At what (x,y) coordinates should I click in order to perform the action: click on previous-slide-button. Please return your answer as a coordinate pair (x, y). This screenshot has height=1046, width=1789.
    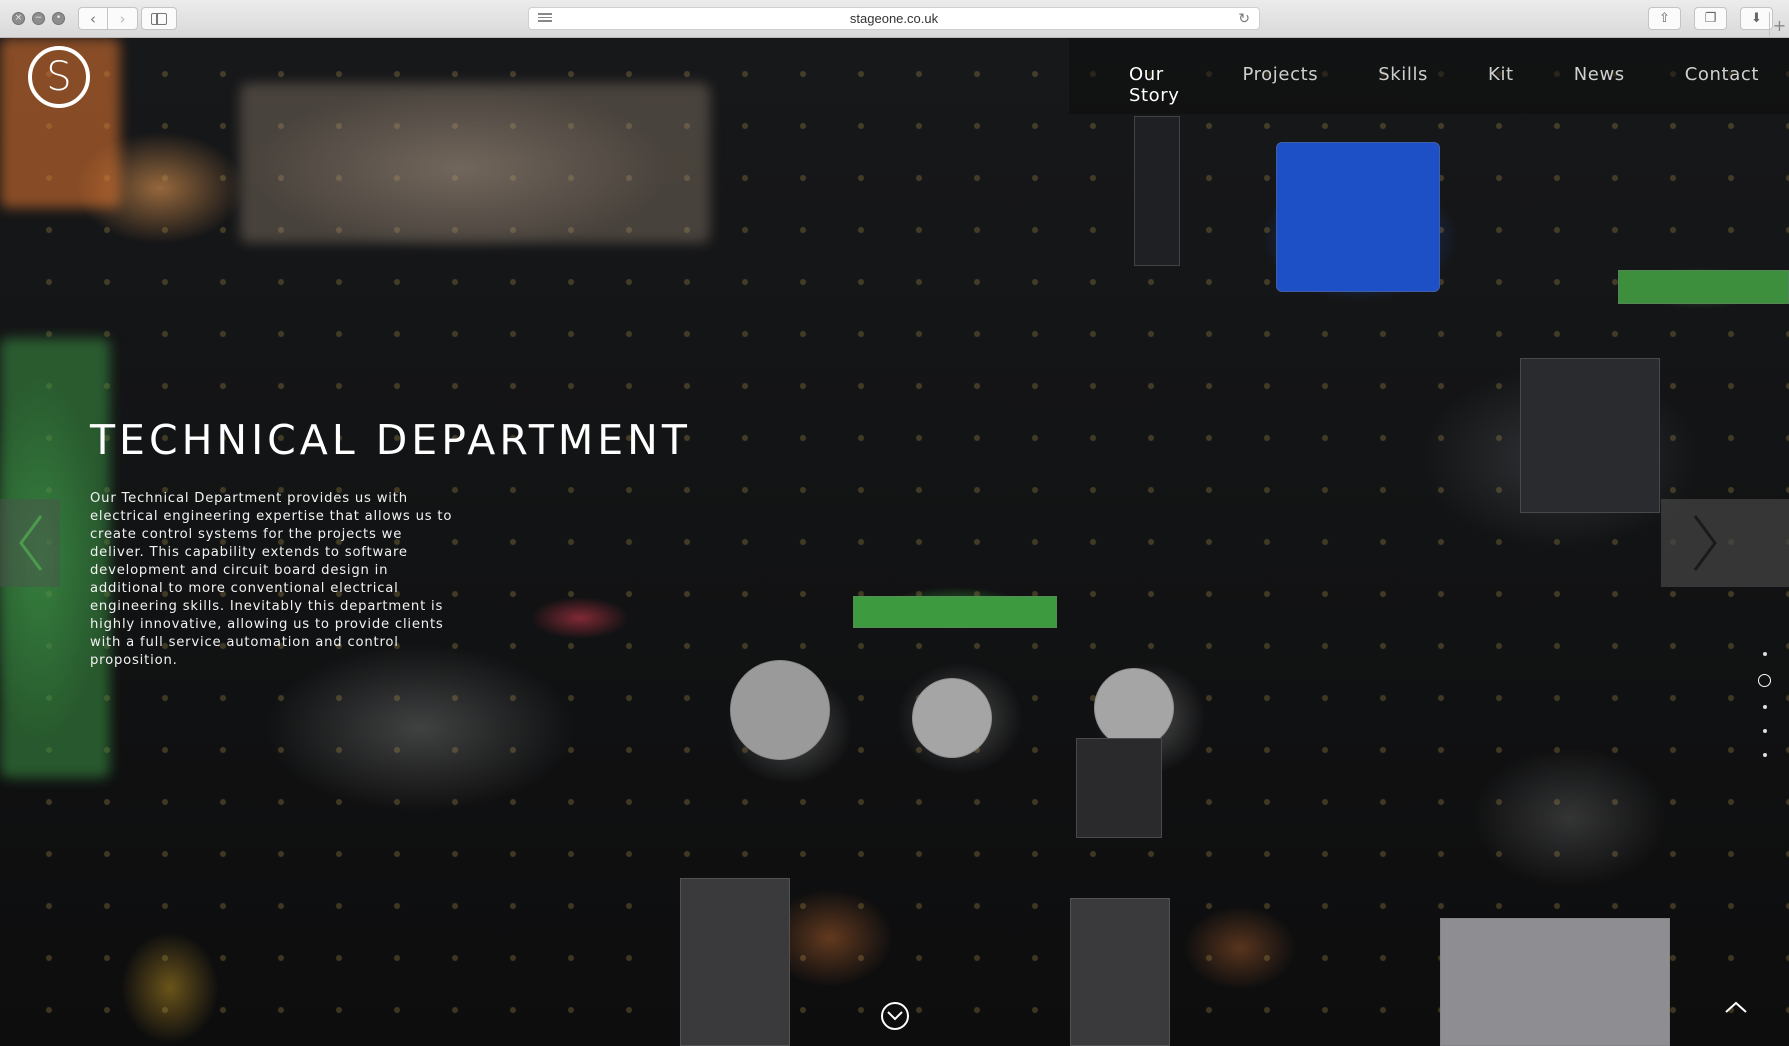
    Looking at the image, I should click on (30, 543).